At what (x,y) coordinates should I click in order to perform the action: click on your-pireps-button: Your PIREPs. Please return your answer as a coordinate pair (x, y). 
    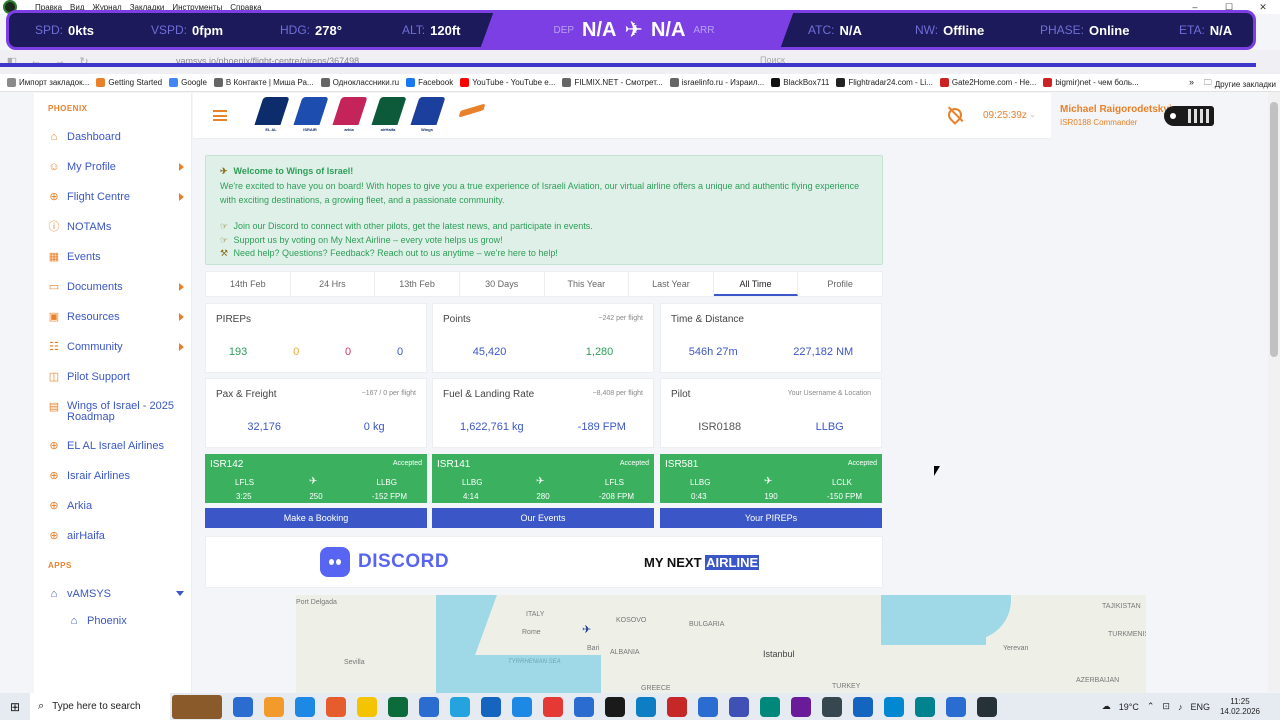
    Looking at the image, I should click on (771, 518).